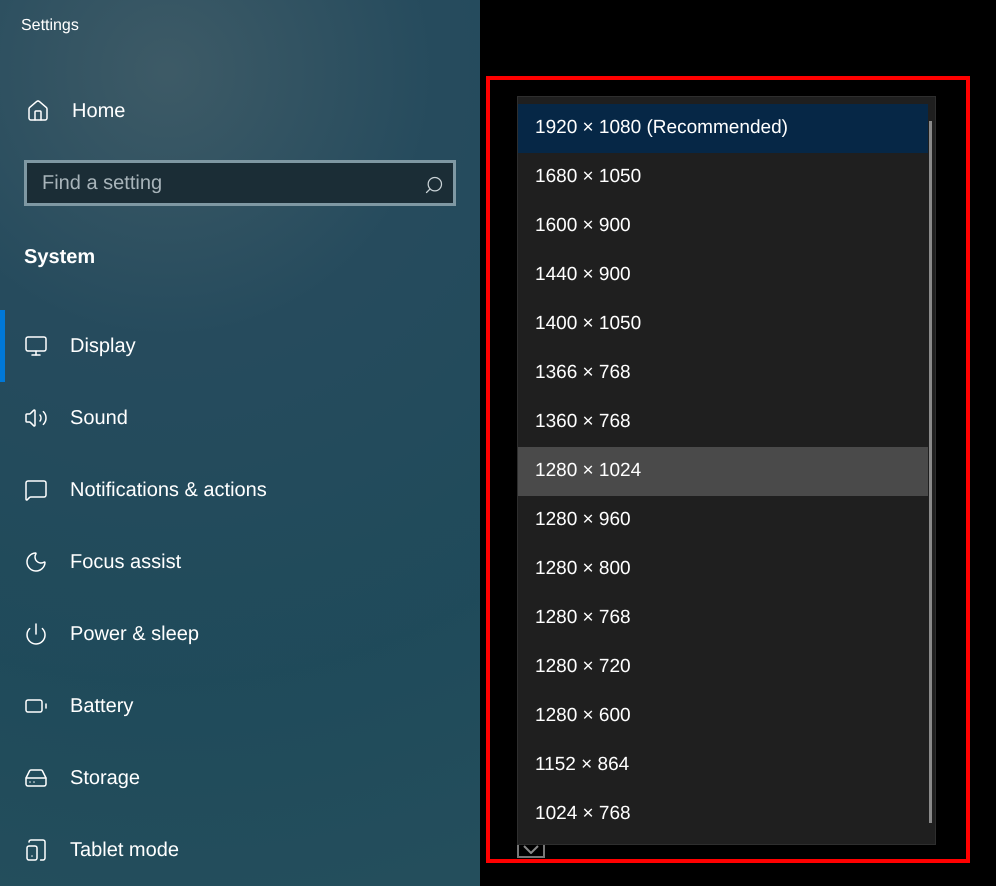  Describe the element at coordinates (723, 716) in the screenshot. I see `resolution-option: 1280 × 600` at that location.